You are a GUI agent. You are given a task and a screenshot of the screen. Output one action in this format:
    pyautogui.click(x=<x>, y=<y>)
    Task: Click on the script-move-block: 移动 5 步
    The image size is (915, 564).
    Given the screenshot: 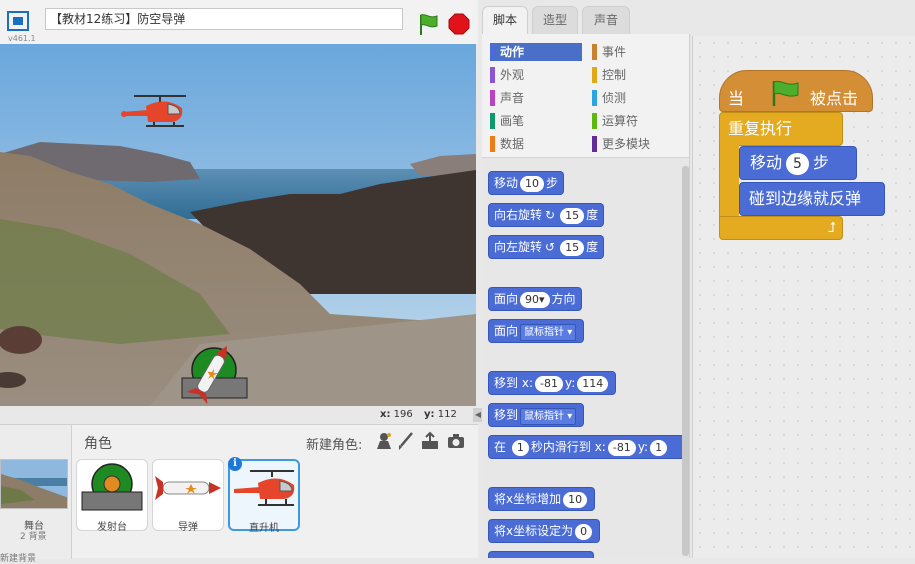 What is the action you would take?
    pyautogui.click(x=798, y=163)
    